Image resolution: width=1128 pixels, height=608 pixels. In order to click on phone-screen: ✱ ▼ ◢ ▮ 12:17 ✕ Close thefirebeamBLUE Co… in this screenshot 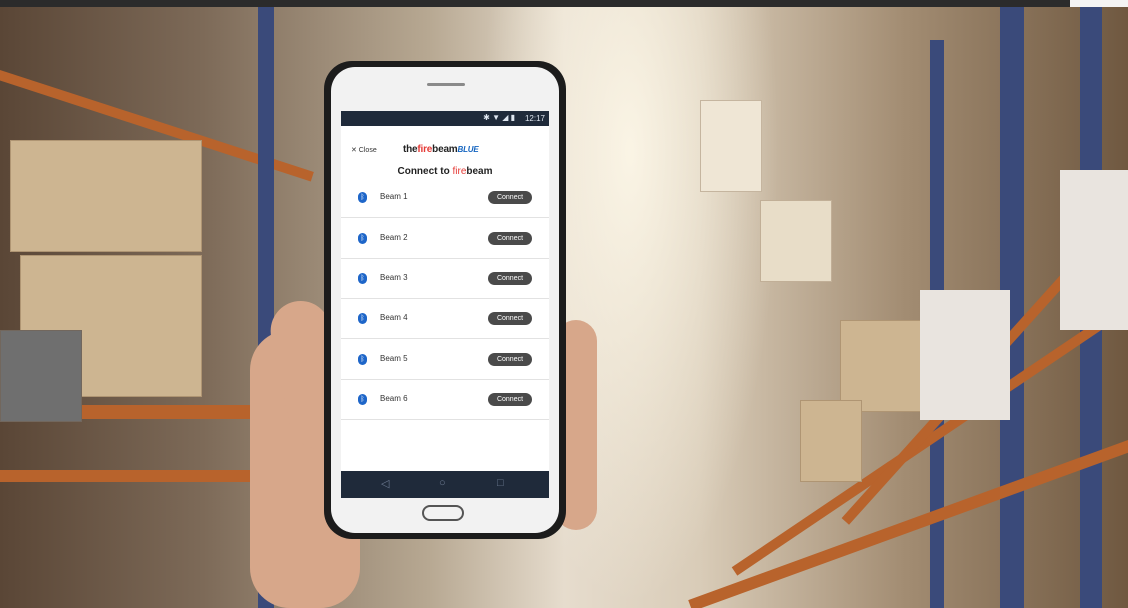, I will do `click(445, 304)`.